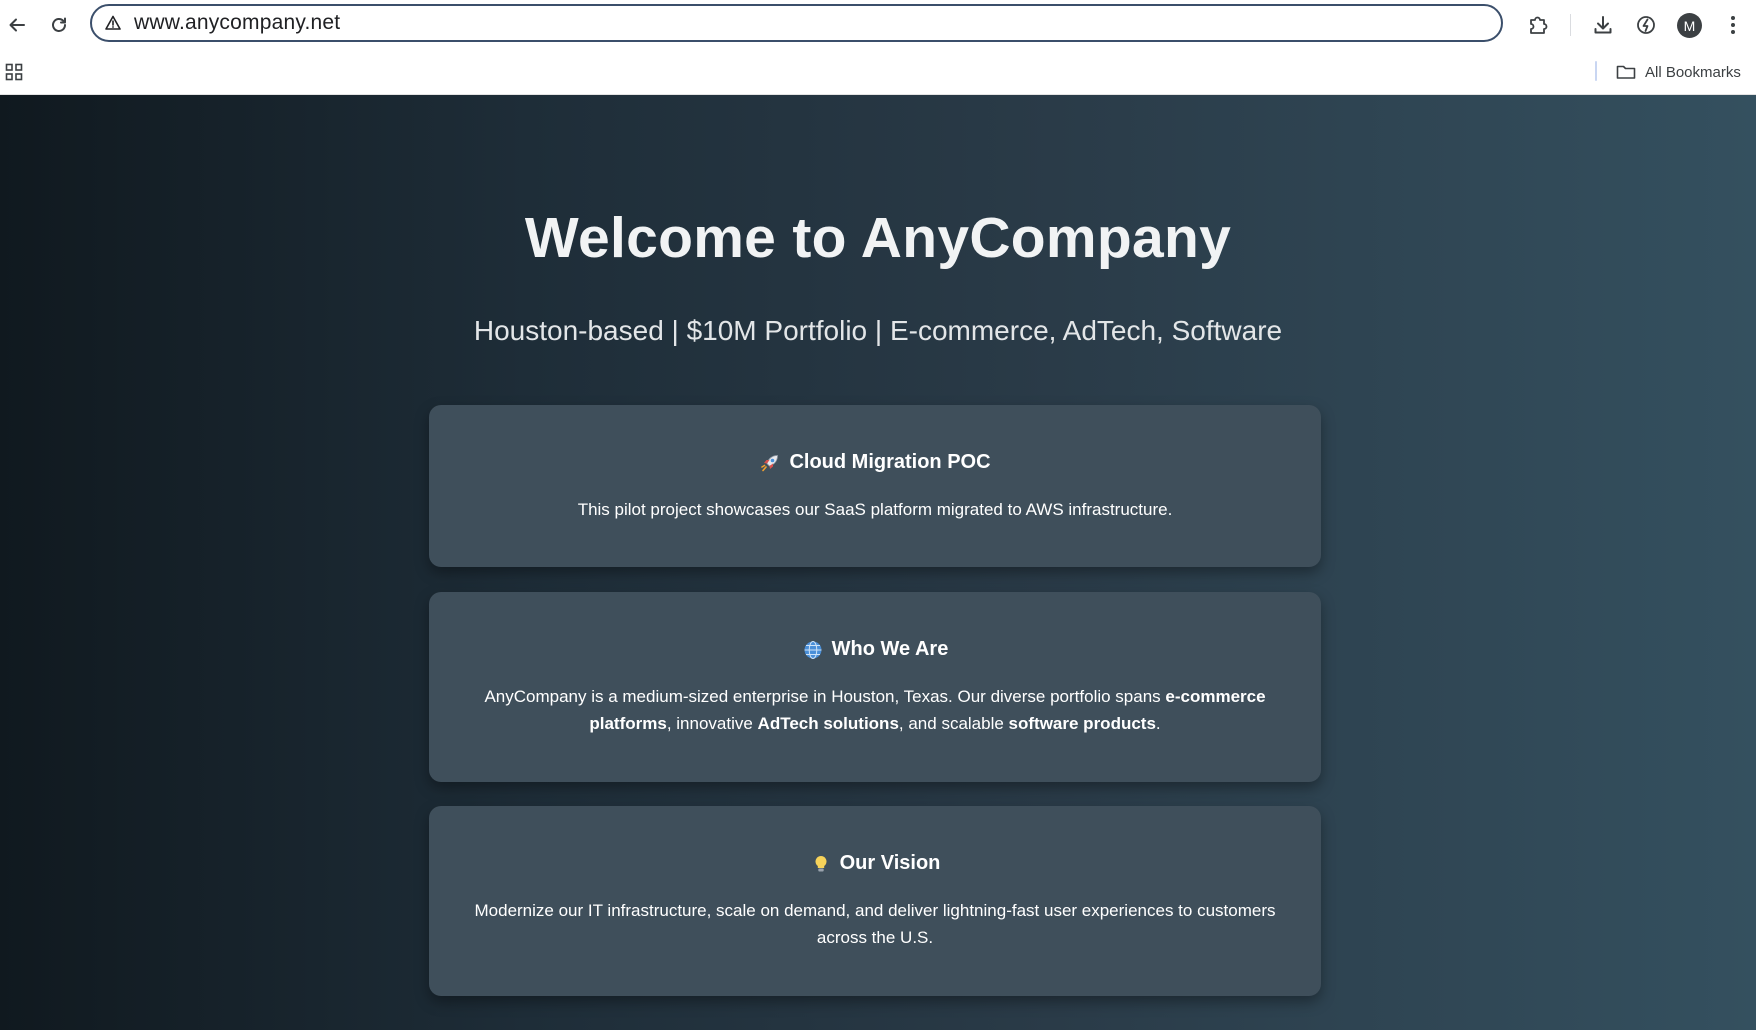 The width and height of the screenshot is (1756, 1030). I want to click on downloads-button, so click(1603, 25).